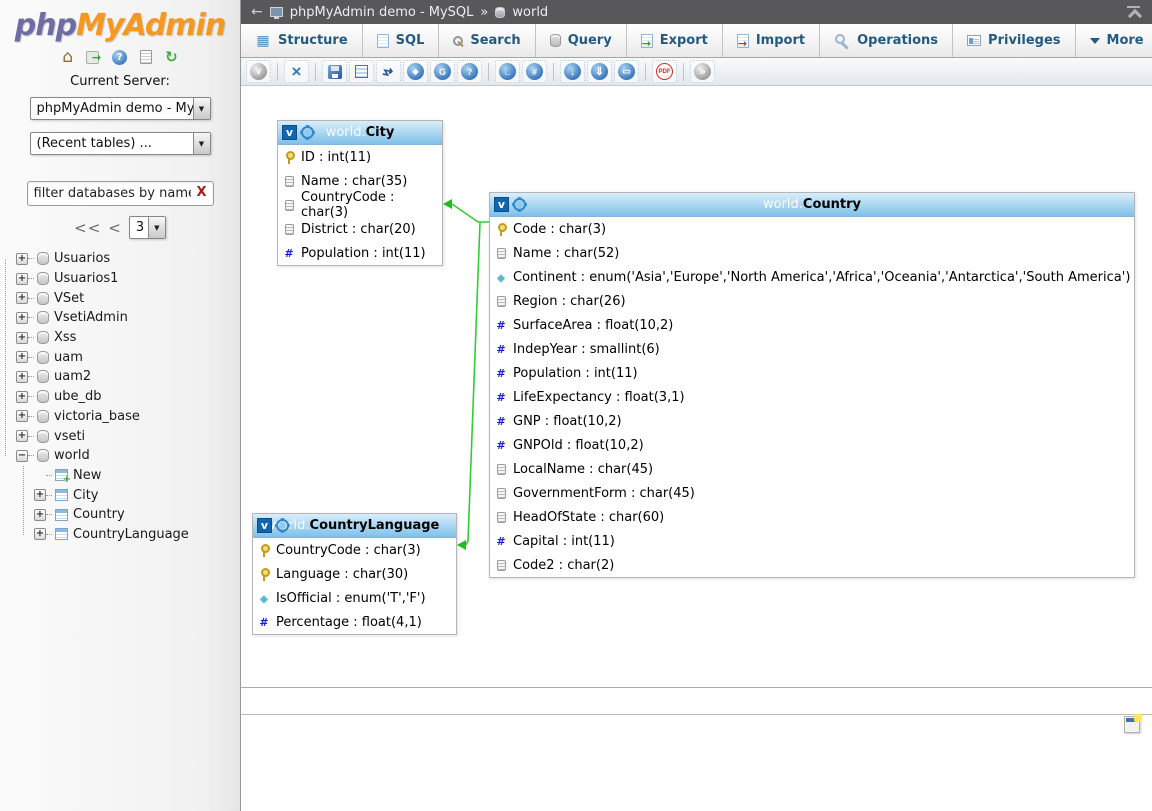 Image resolution: width=1152 pixels, height=811 pixels. What do you see at coordinates (128, 495) in the screenshot?
I see `tree-item-City: + City` at bounding box center [128, 495].